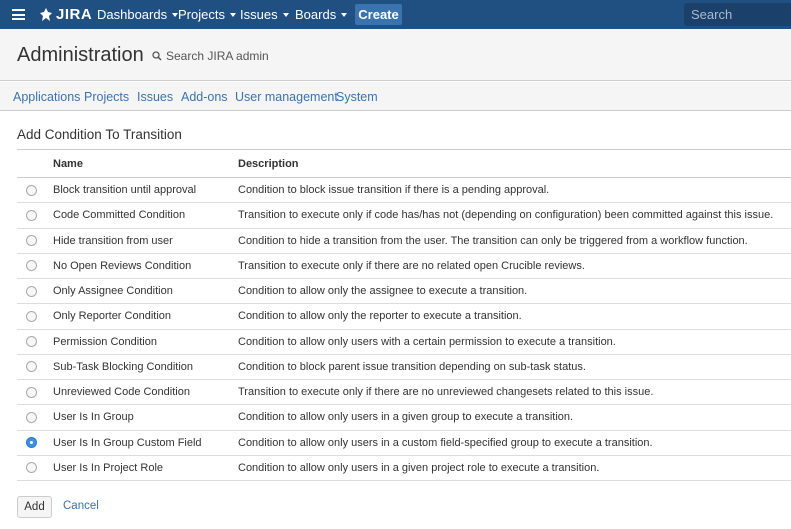  I want to click on logo-text: JIRA, so click(74, 14).